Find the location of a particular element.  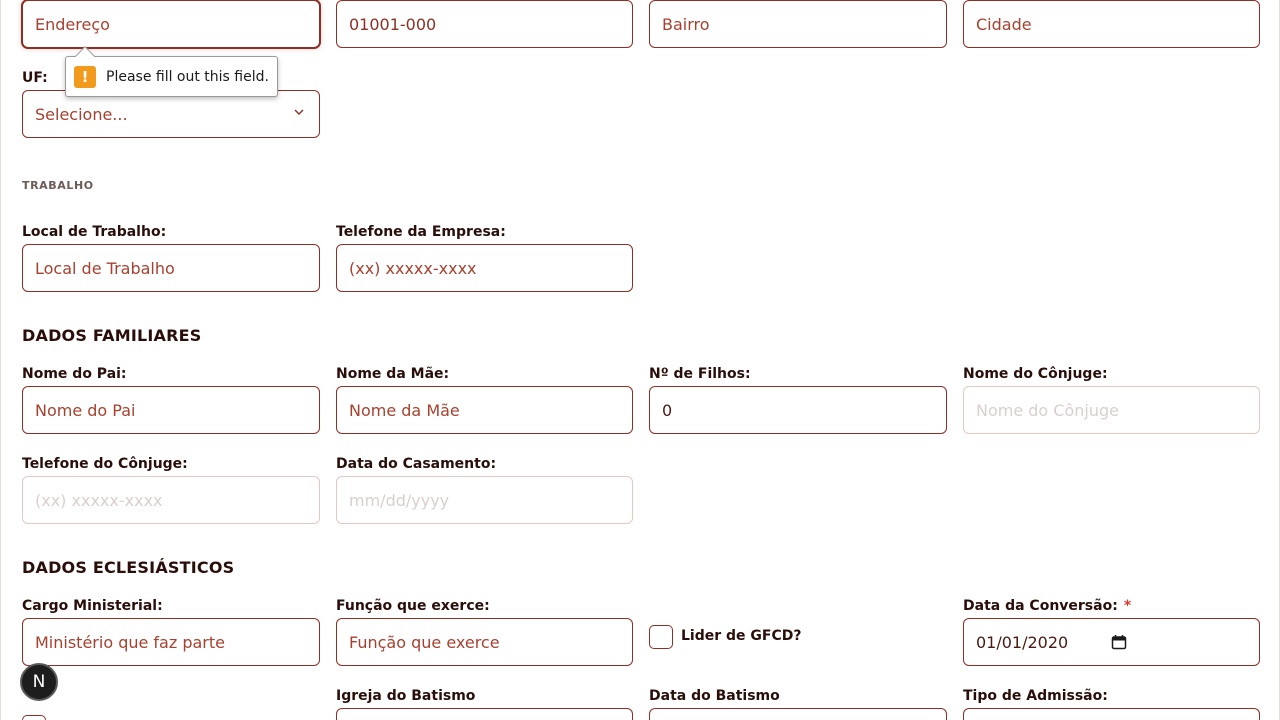

tipo-admissao-label: Tipo de Admissão: is located at coordinates (1035, 696).